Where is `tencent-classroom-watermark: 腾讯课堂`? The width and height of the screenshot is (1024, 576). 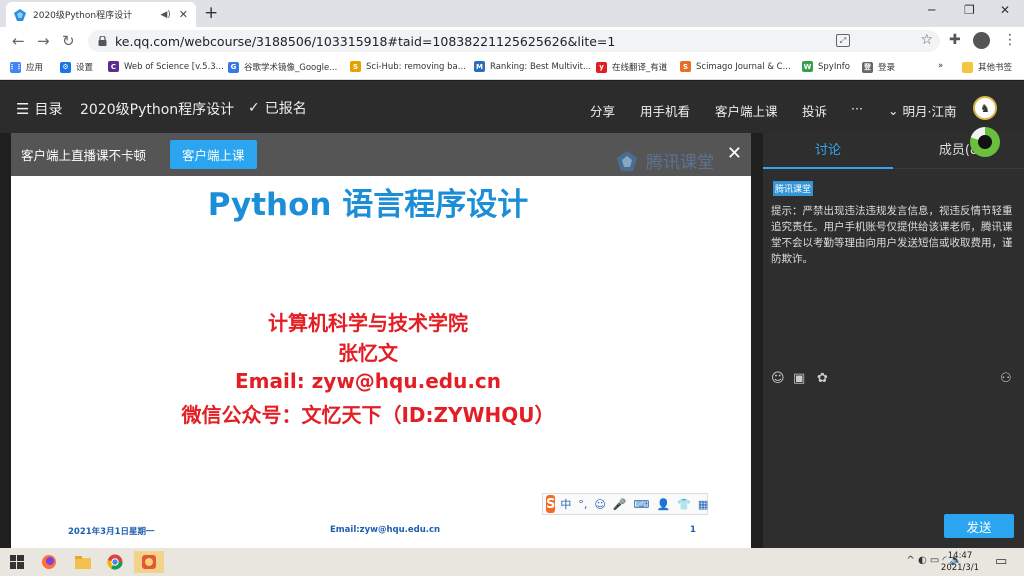 tencent-classroom-watermark: 腾讯课堂 is located at coordinates (665, 160).